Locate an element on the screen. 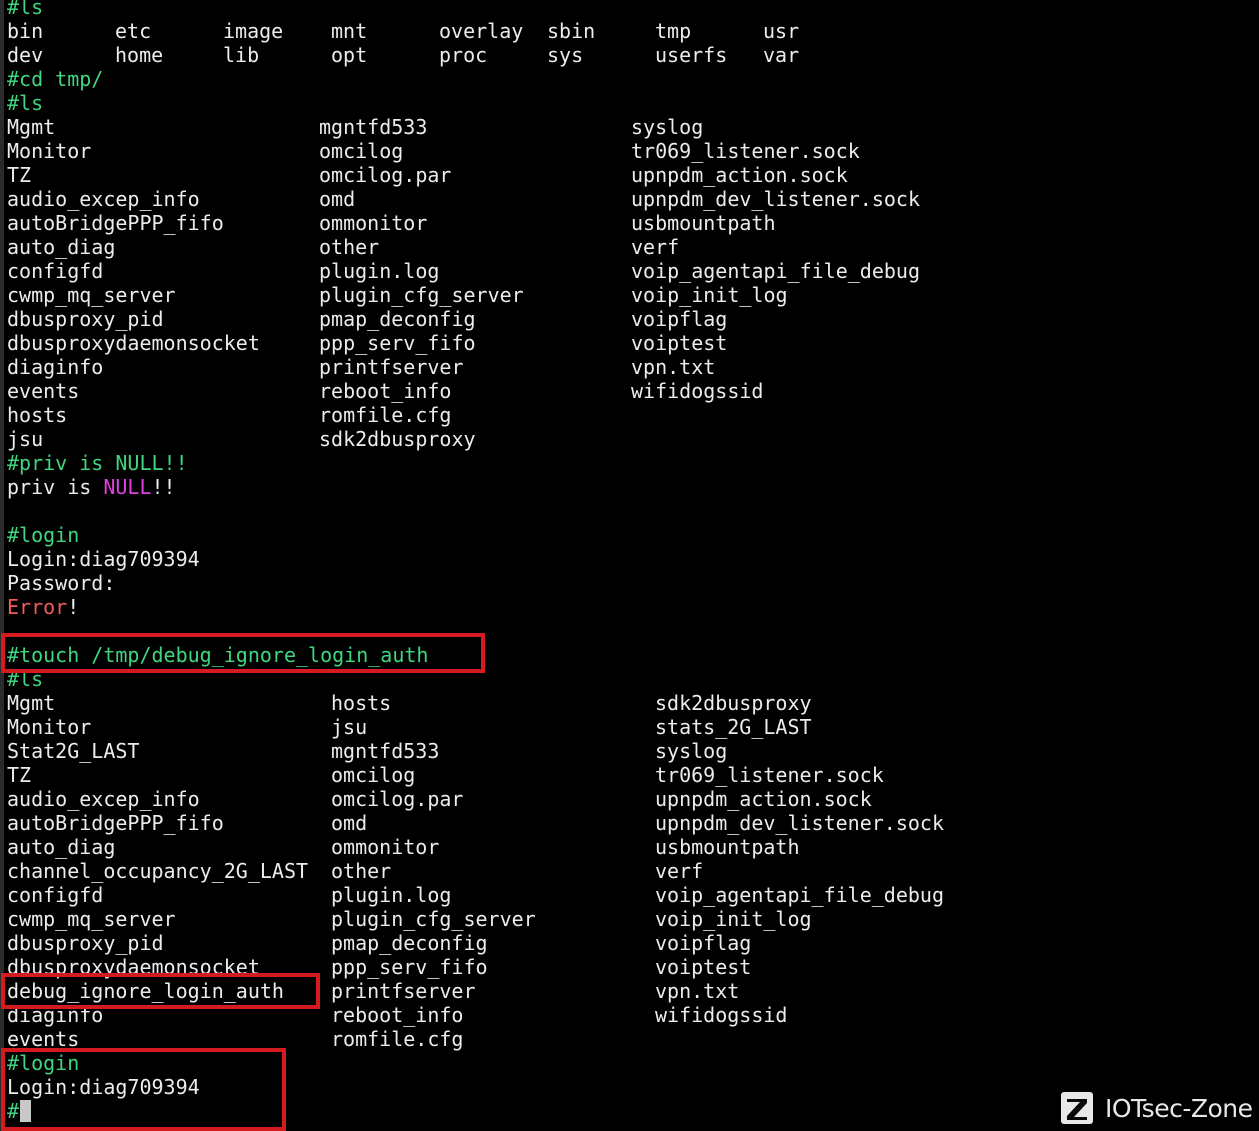 This screenshot has height=1131, width=1259. listing-entry: verf is located at coordinates (655, 247).